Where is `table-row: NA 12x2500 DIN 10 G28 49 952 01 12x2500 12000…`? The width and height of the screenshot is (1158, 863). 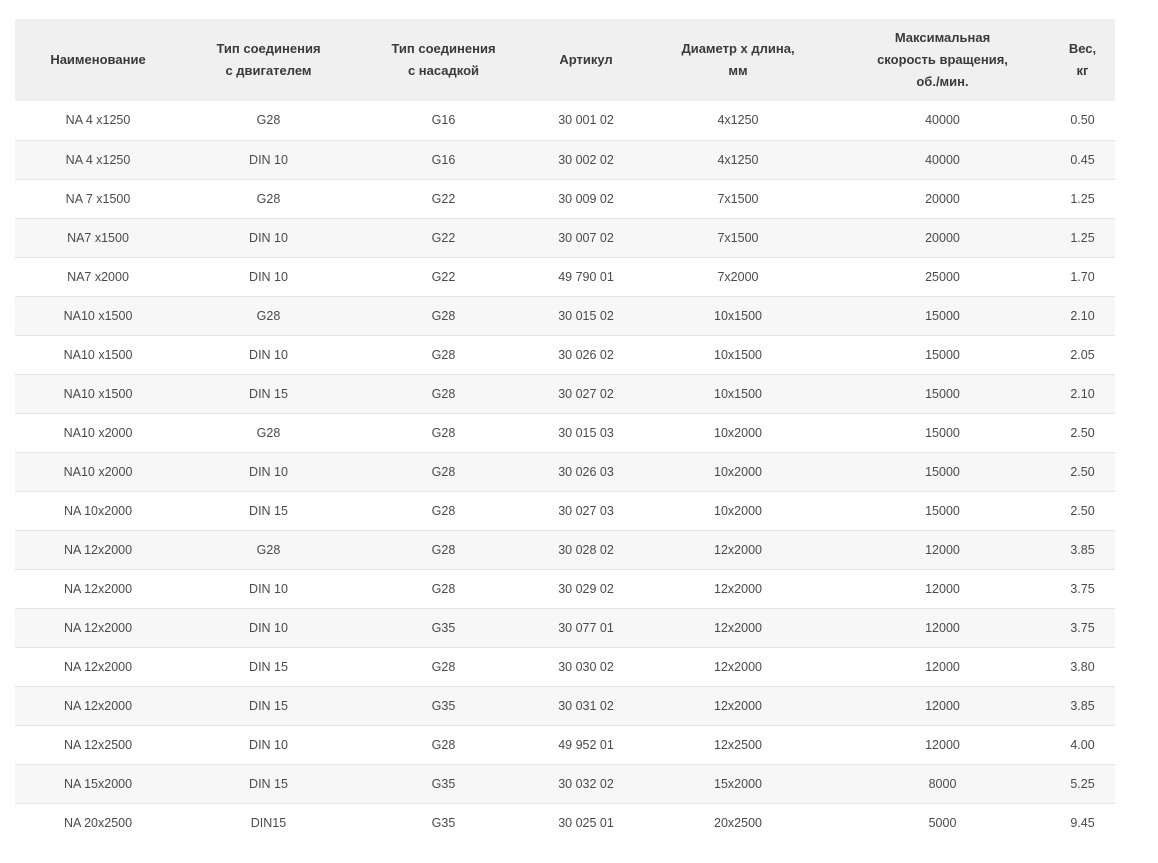 table-row: NA 12x2500 DIN 10 G28 49 952 01 12x2500 12000… is located at coordinates (565, 745).